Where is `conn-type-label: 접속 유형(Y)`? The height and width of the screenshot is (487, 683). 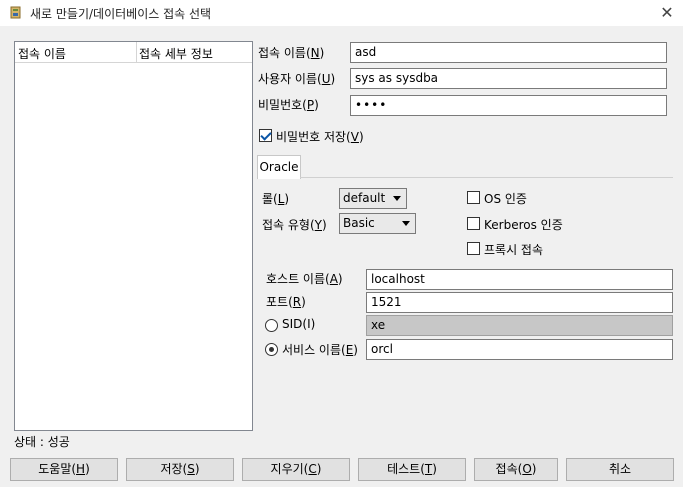 conn-type-label: 접속 유형(Y) is located at coordinates (294, 225).